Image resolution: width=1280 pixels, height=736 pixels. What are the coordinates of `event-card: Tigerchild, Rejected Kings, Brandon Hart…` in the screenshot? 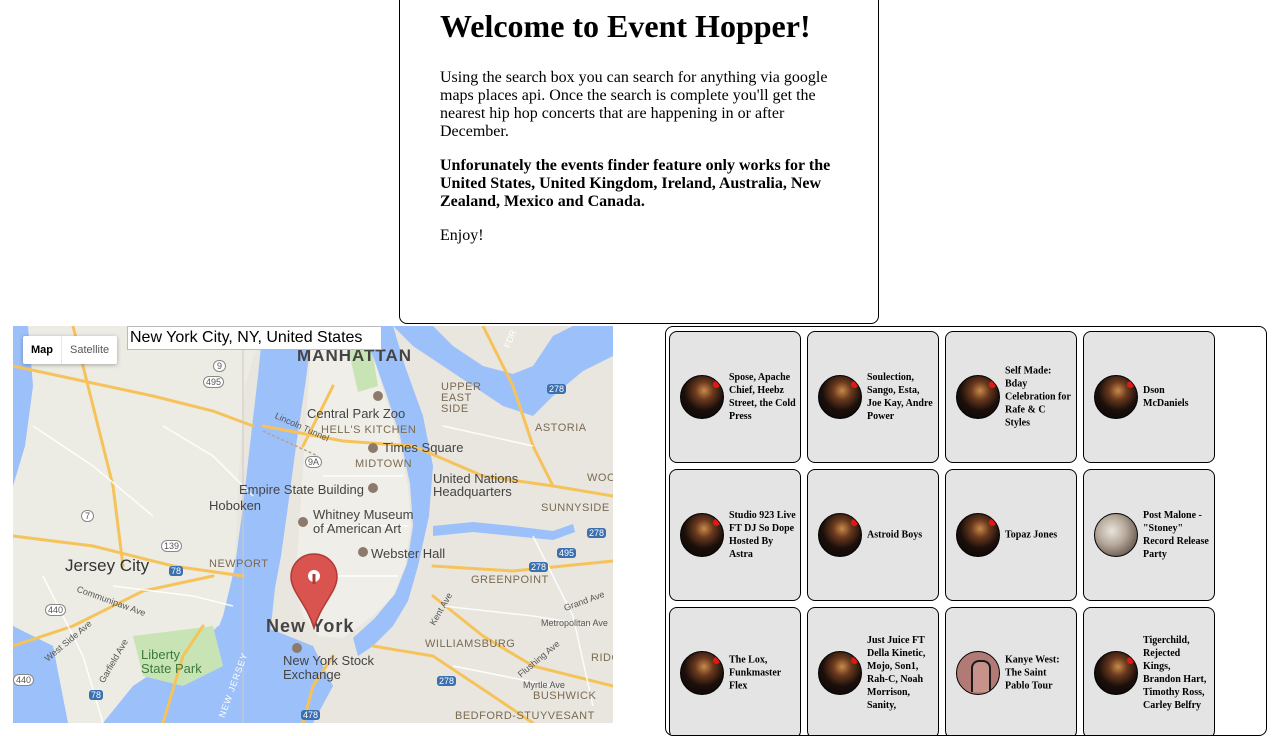 It's located at (1149, 671).